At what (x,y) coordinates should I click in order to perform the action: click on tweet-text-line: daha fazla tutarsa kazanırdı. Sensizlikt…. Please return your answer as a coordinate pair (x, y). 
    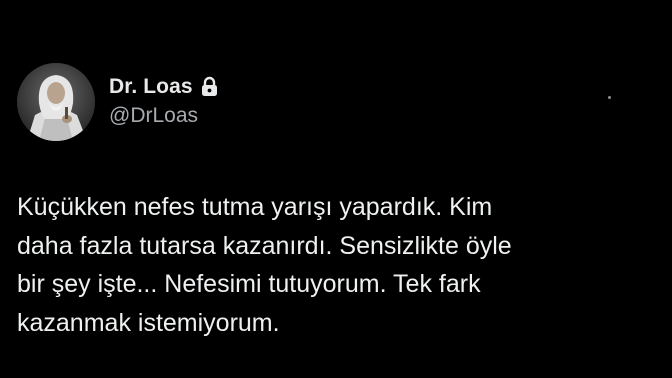
    Looking at the image, I should click on (264, 245).